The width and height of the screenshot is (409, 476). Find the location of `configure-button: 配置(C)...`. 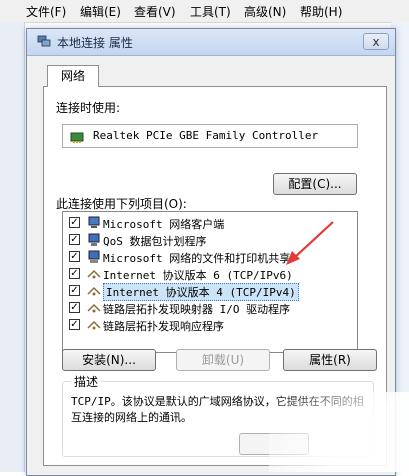

configure-button: 配置(C)... is located at coordinates (315, 184).